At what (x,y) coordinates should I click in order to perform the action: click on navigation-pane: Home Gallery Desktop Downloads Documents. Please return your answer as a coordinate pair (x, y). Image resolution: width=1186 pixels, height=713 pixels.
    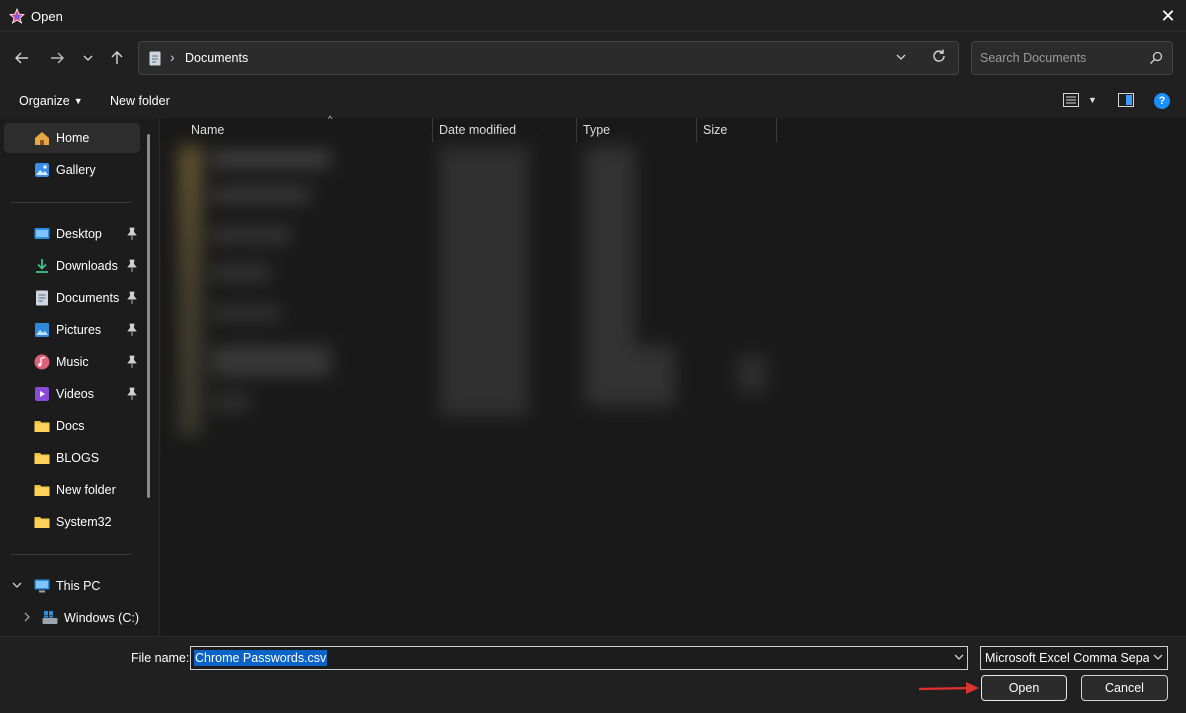
    Looking at the image, I should click on (80, 377).